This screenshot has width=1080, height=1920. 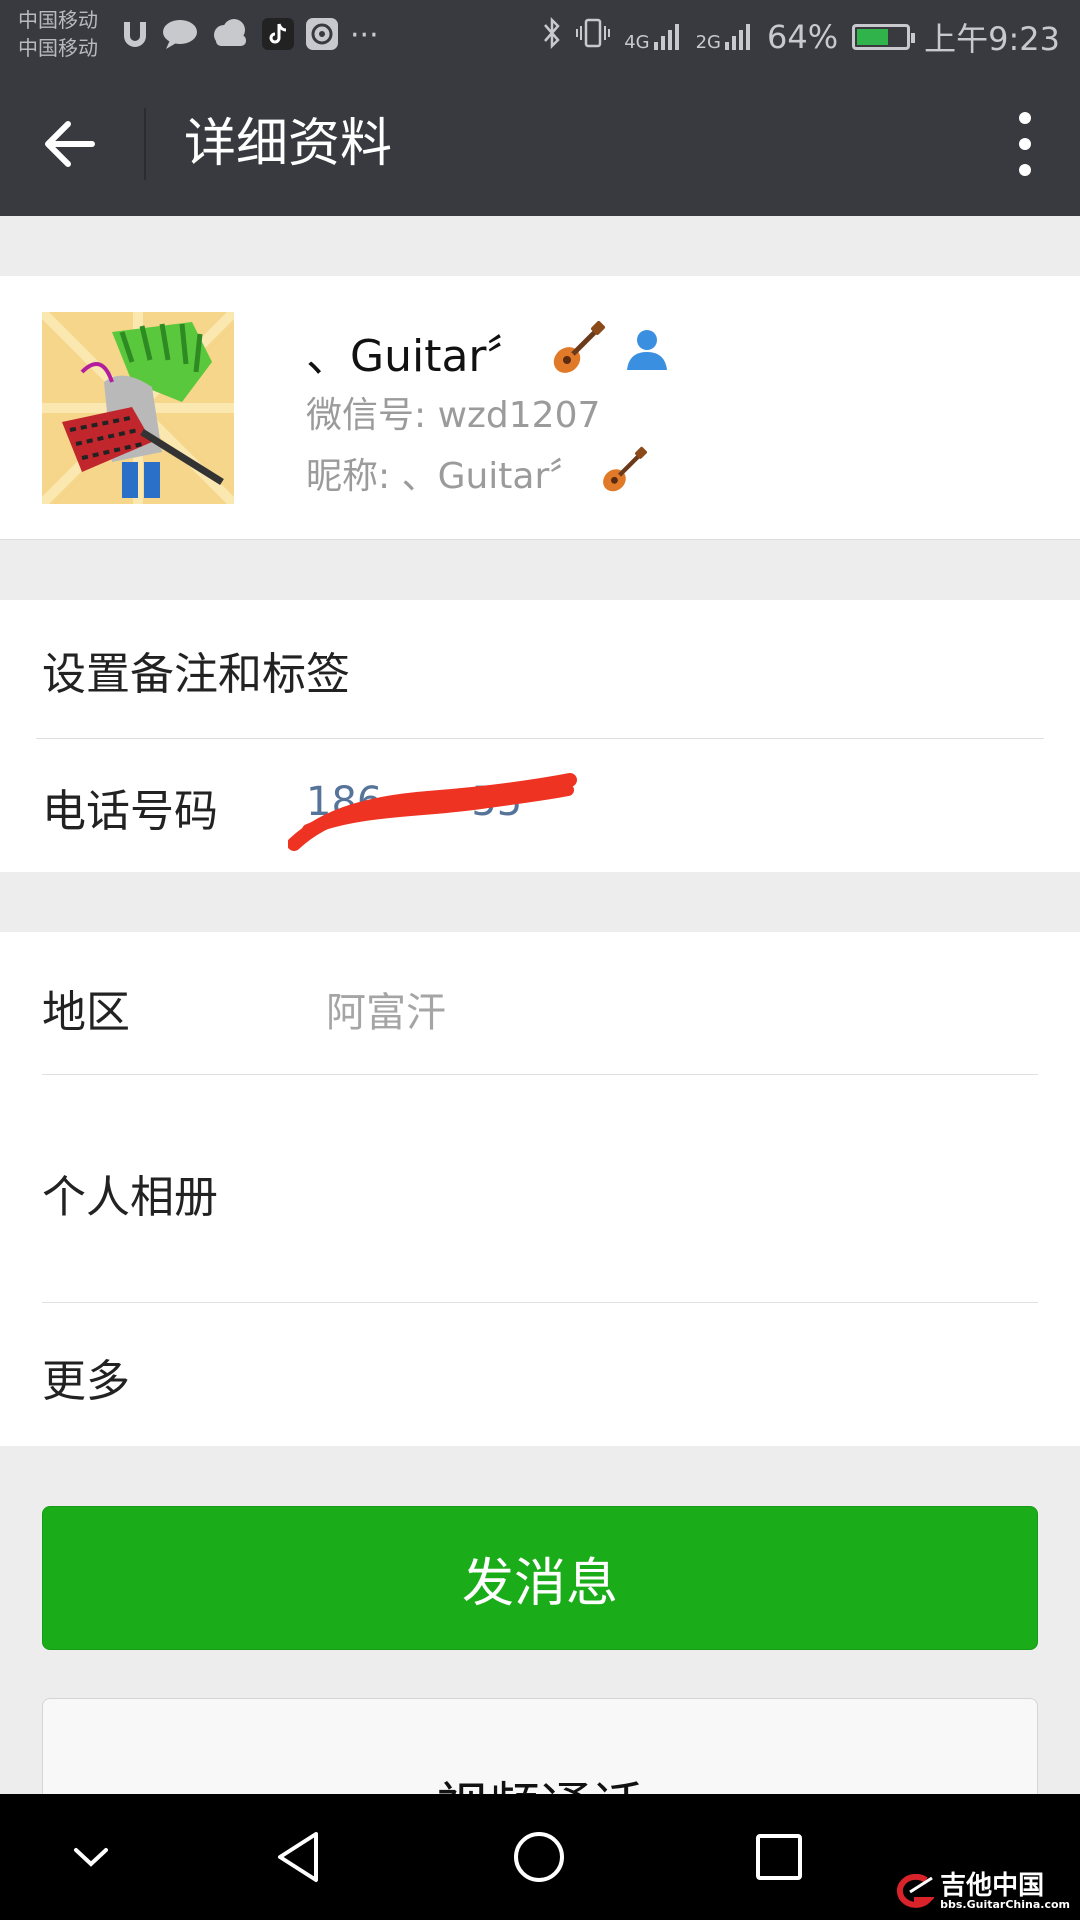 I want to click on watermark: 吉他中国 bbs.GuitarChina.com, so click(x=980, y=1891).